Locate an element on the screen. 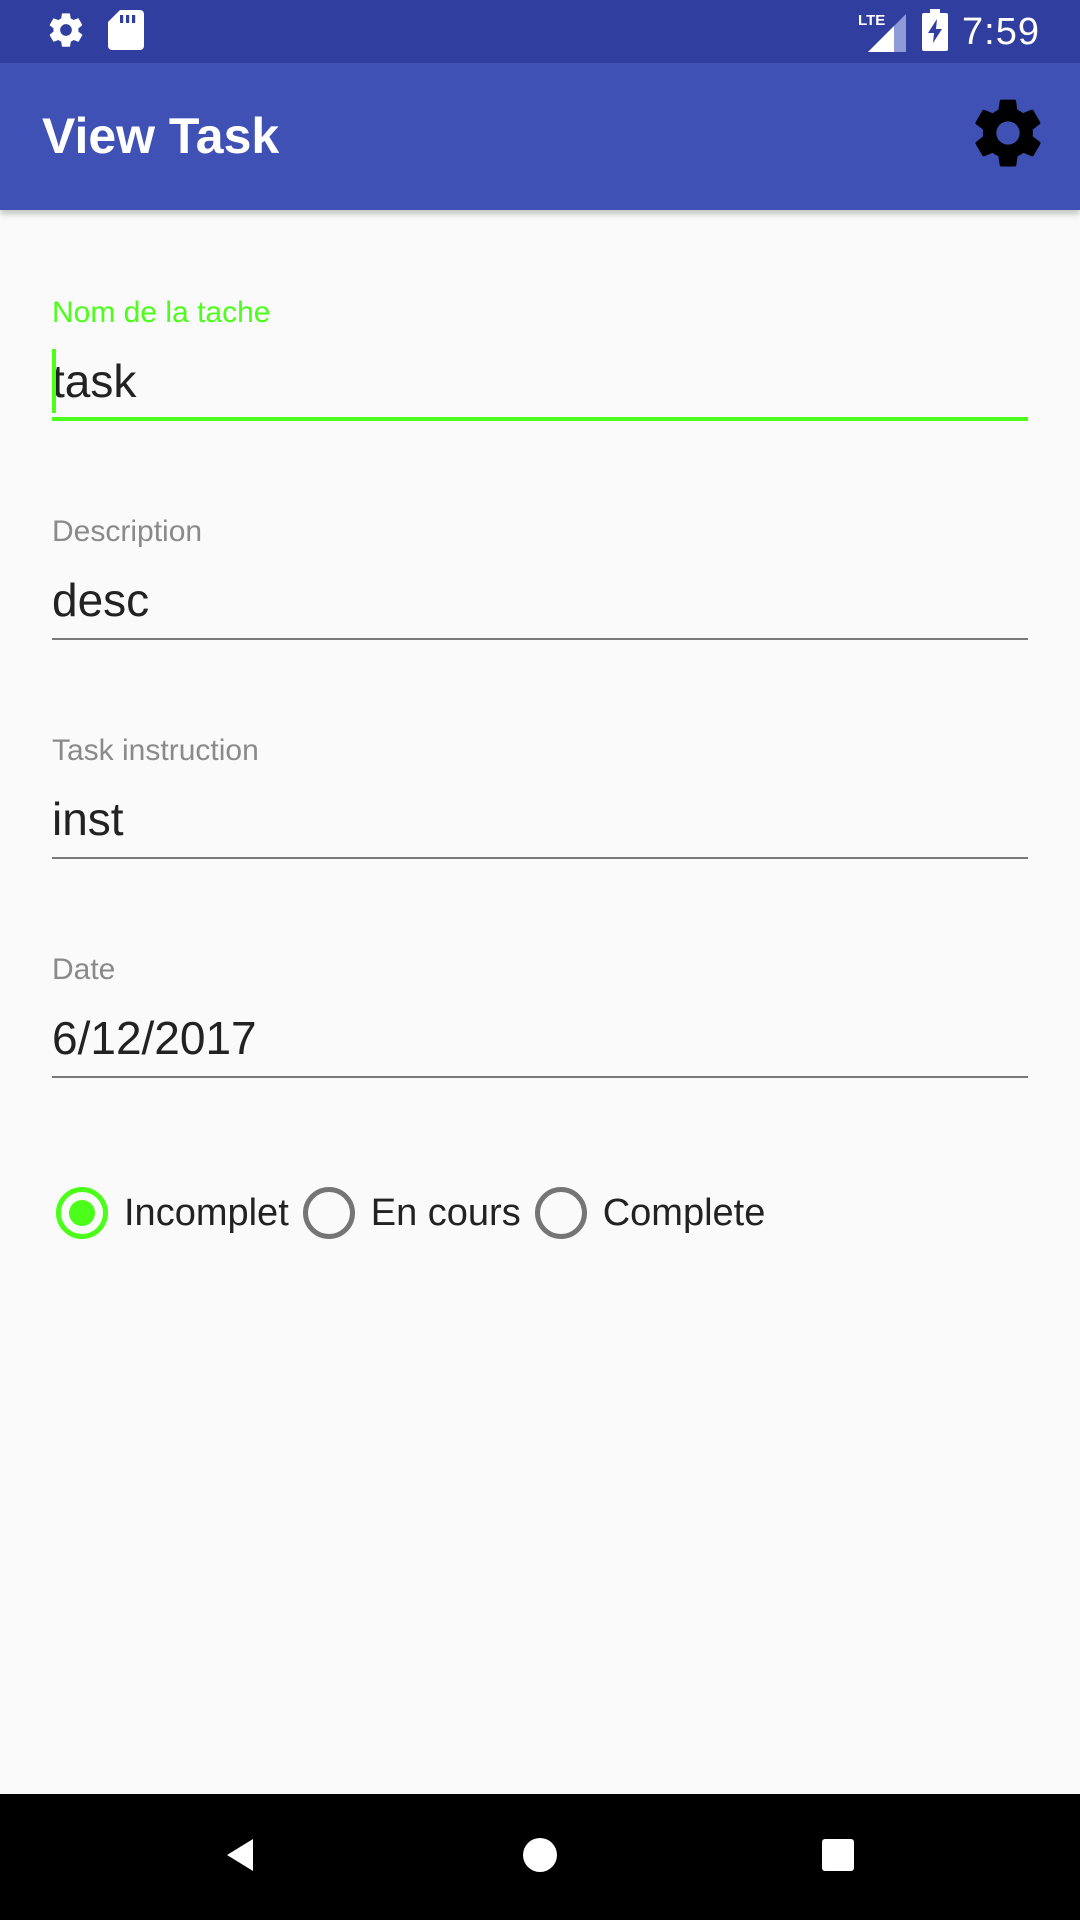 The image size is (1080, 1920). description-field: Description desc is located at coordinates (540, 576).